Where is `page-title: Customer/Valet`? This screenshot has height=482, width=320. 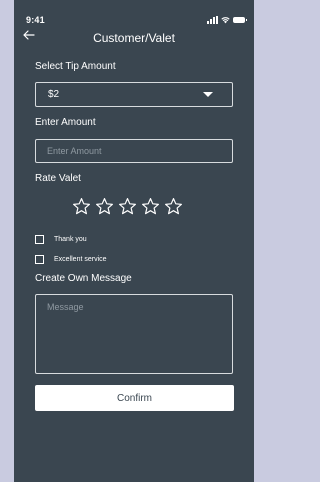 page-title: Customer/Valet is located at coordinates (134, 38).